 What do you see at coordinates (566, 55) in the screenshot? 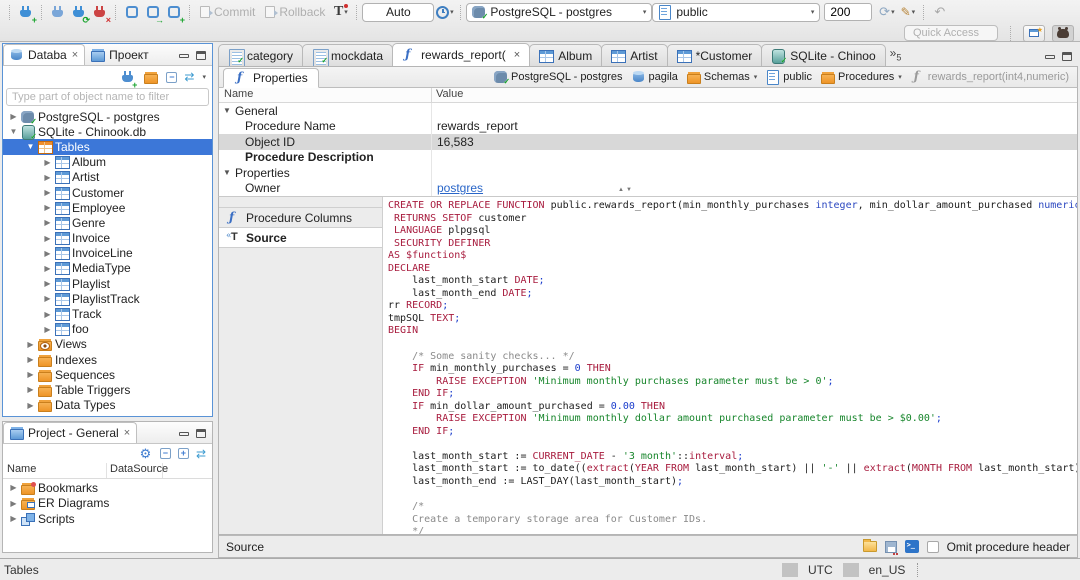
I see `editor-tab-album: Album` at bounding box center [566, 55].